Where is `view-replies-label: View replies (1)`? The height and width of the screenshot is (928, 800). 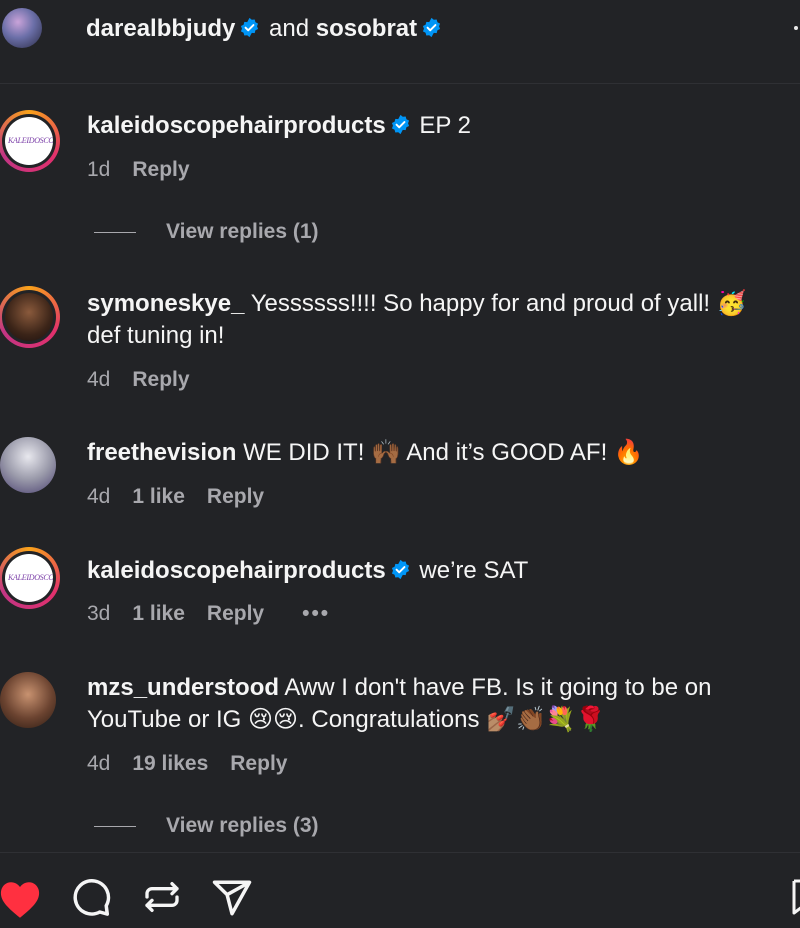
view-replies-label: View replies (1) is located at coordinates (242, 231).